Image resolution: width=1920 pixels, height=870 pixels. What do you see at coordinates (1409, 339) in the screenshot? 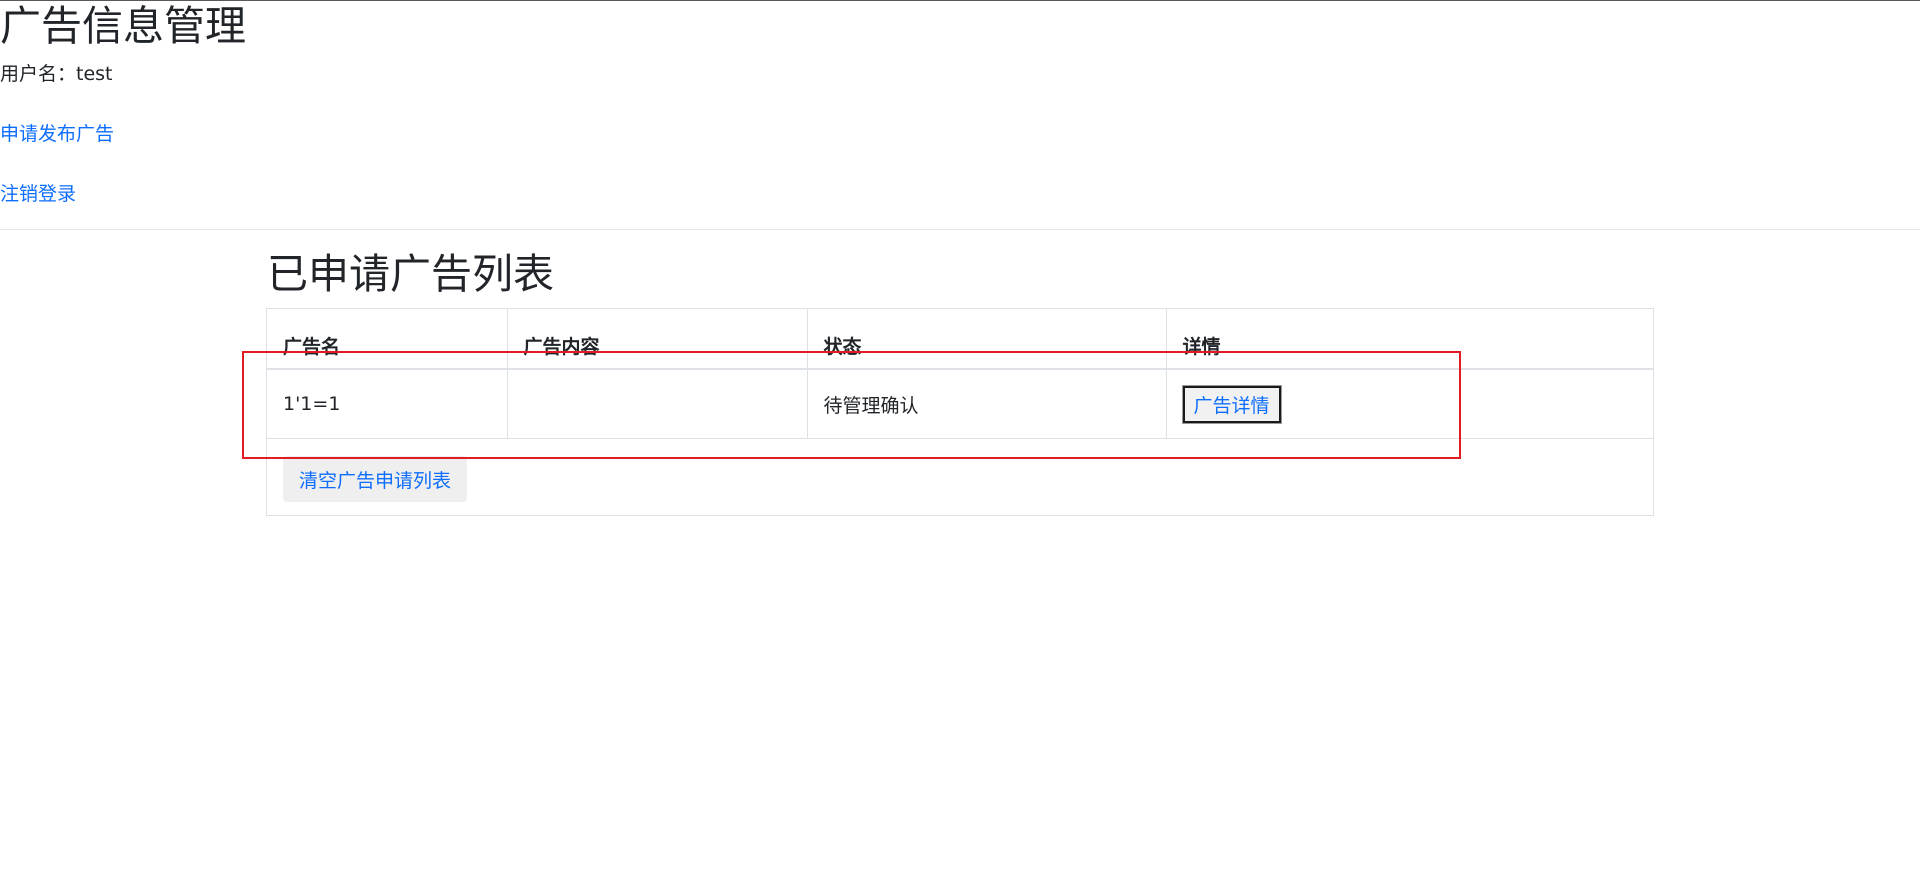
I see `column-header-detail: 详情` at bounding box center [1409, 339].